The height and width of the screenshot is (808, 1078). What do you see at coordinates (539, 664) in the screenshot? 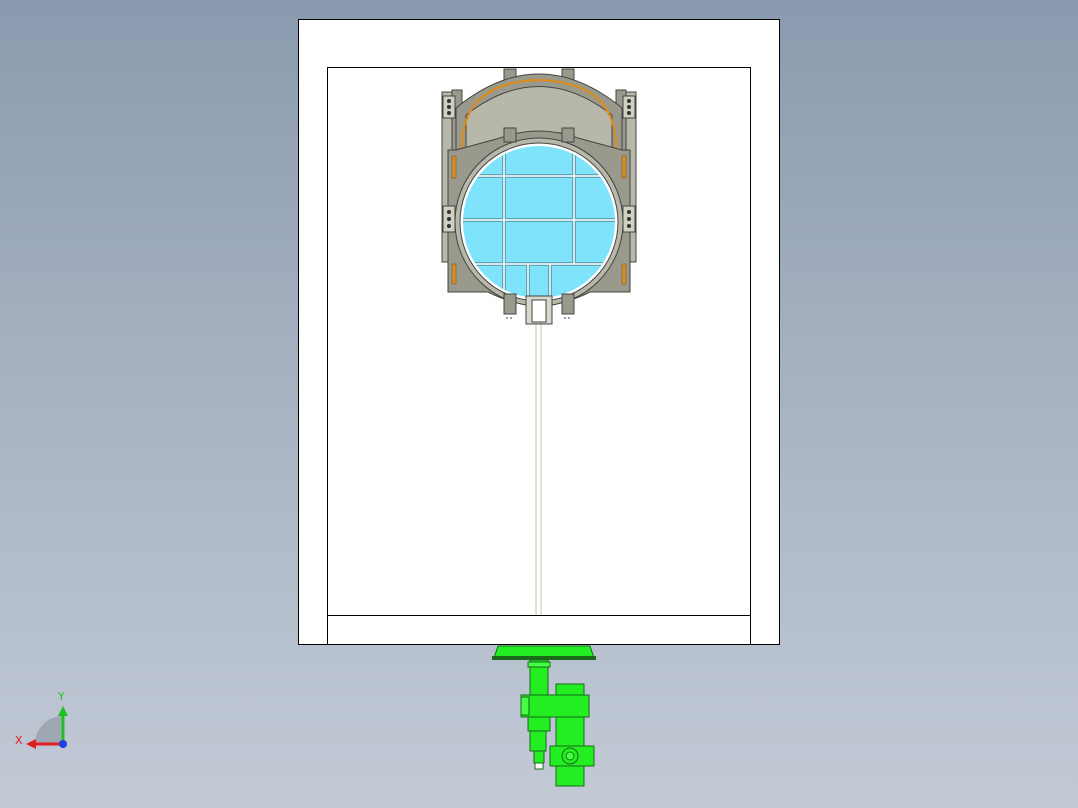
I see `actuator-collar` at bounding box center [539, 664].